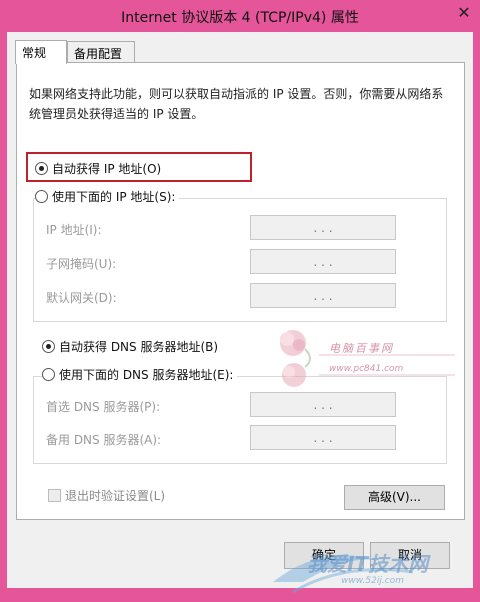  I want to click on preferred-dns-dots: . . ., so click(323, 404).